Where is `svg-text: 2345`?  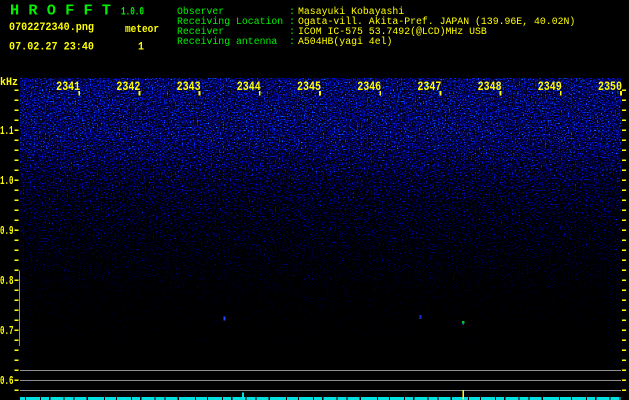
svg-text: 2345 is located at coordinates (309, 86).